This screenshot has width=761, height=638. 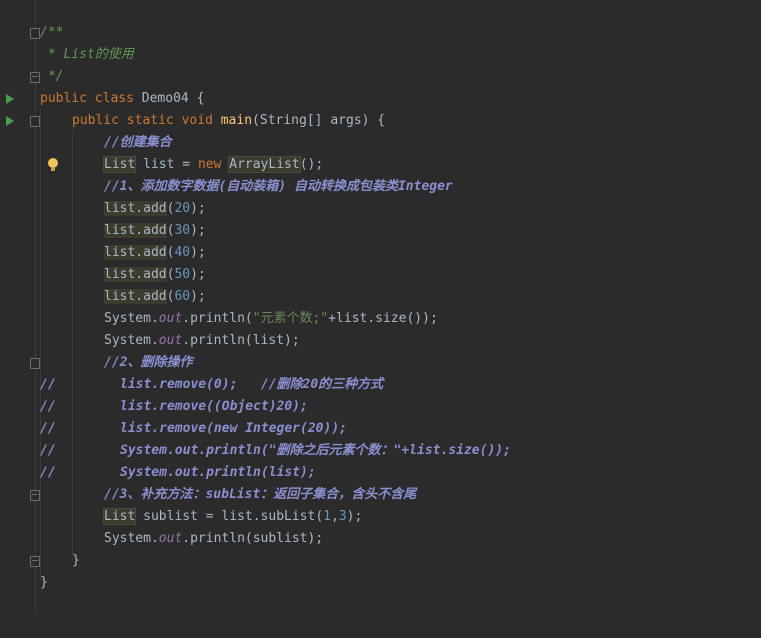 I want to click on code-statement: list.add(50);, so click(x=155, y=274).